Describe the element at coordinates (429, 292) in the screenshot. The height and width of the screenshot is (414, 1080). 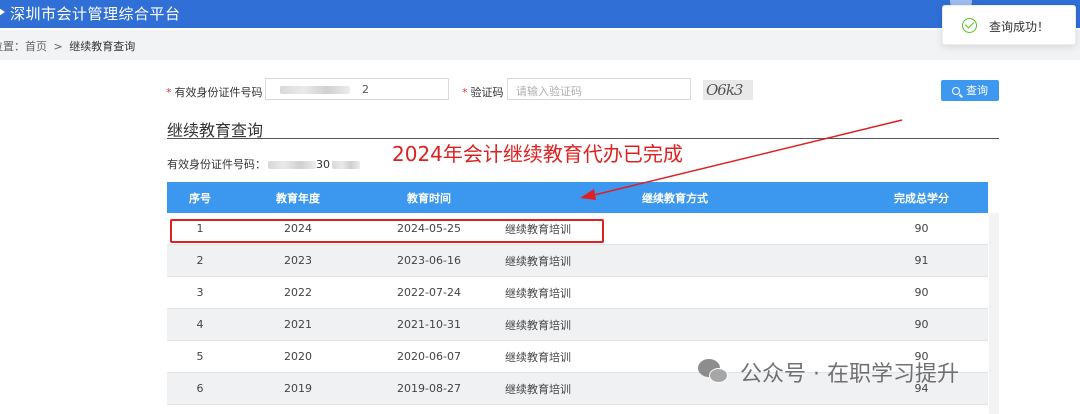
I see `cell-date: 2022-07-24` at that location.